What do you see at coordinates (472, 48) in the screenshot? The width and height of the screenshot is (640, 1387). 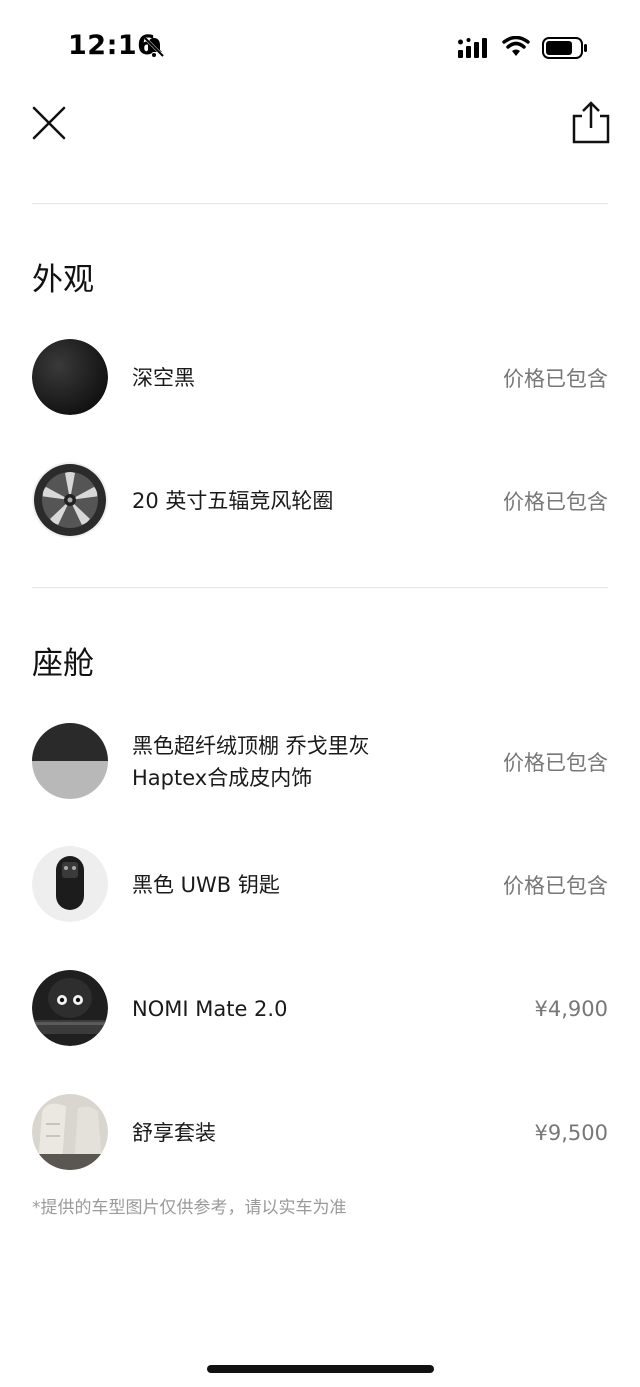 I see `cellular-signal-icon` at bounding box center [472, 48].